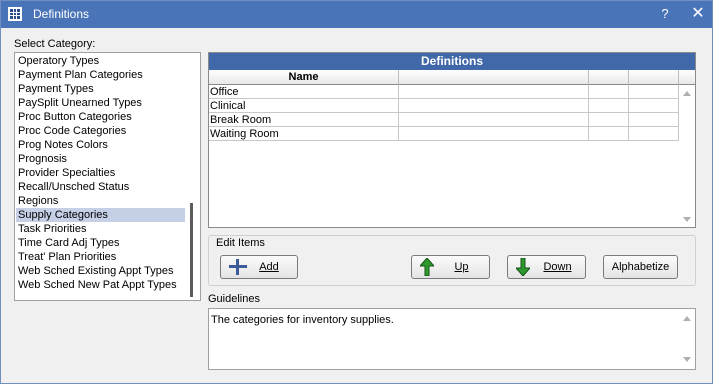 Image resolution: width=713 pixels, height=384 pixels. I want to click on close-button: ✕, so click(698, 14).